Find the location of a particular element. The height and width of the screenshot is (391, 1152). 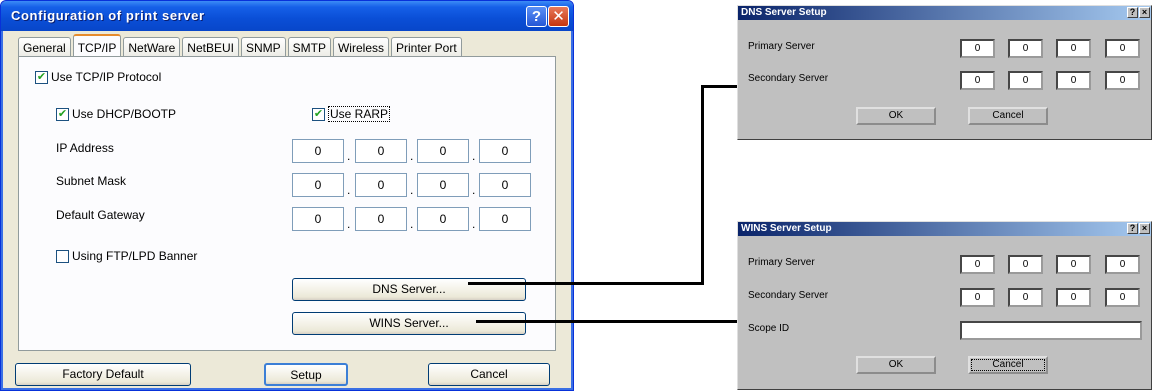

wins-primary-octet-4: 0 is located at coordinates (1122, 264).